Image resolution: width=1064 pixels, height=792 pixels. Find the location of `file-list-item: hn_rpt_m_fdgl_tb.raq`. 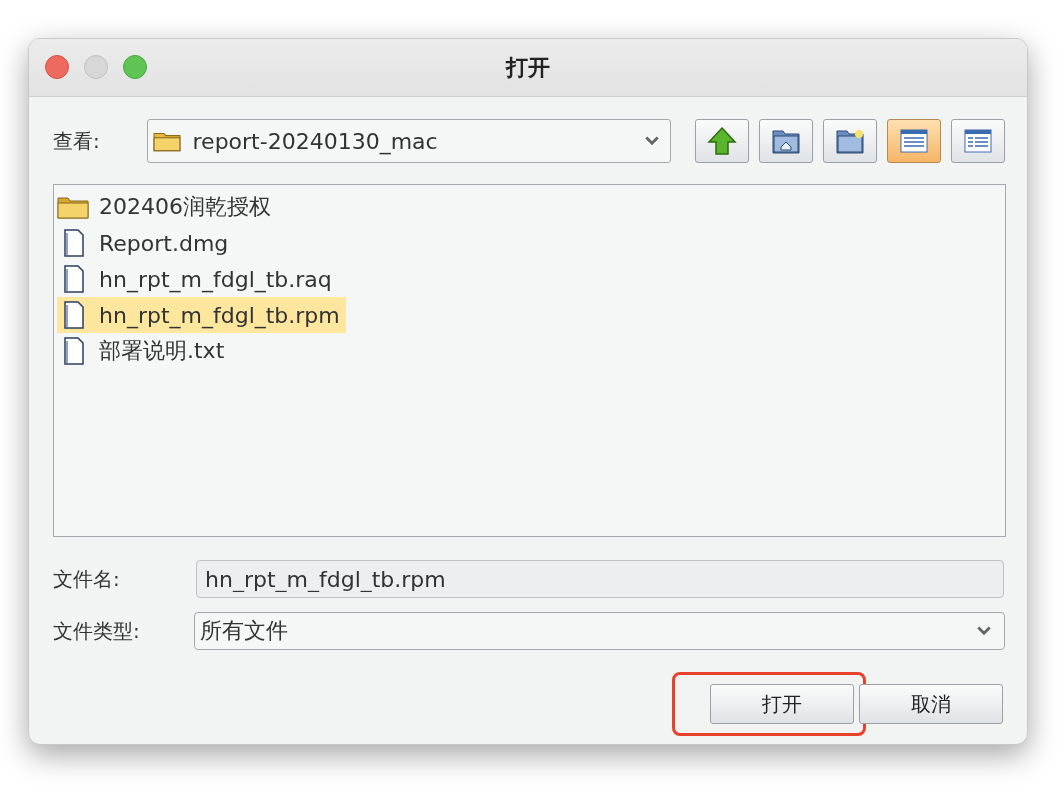

file-list-item: hn_rpt_m_fdgl_tb.raq is located at coordinates (197, 279).